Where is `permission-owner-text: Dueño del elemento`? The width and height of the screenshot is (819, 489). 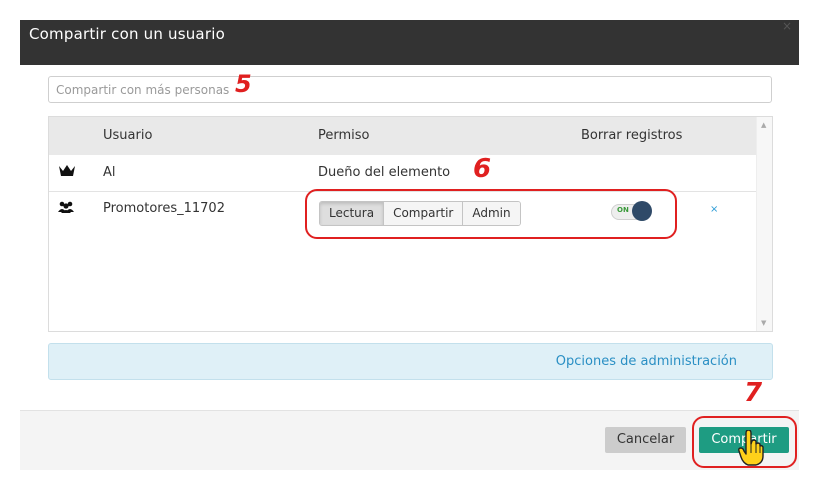
permission-owner-text: Dueño del elemento is located at coordinates (384, 172).